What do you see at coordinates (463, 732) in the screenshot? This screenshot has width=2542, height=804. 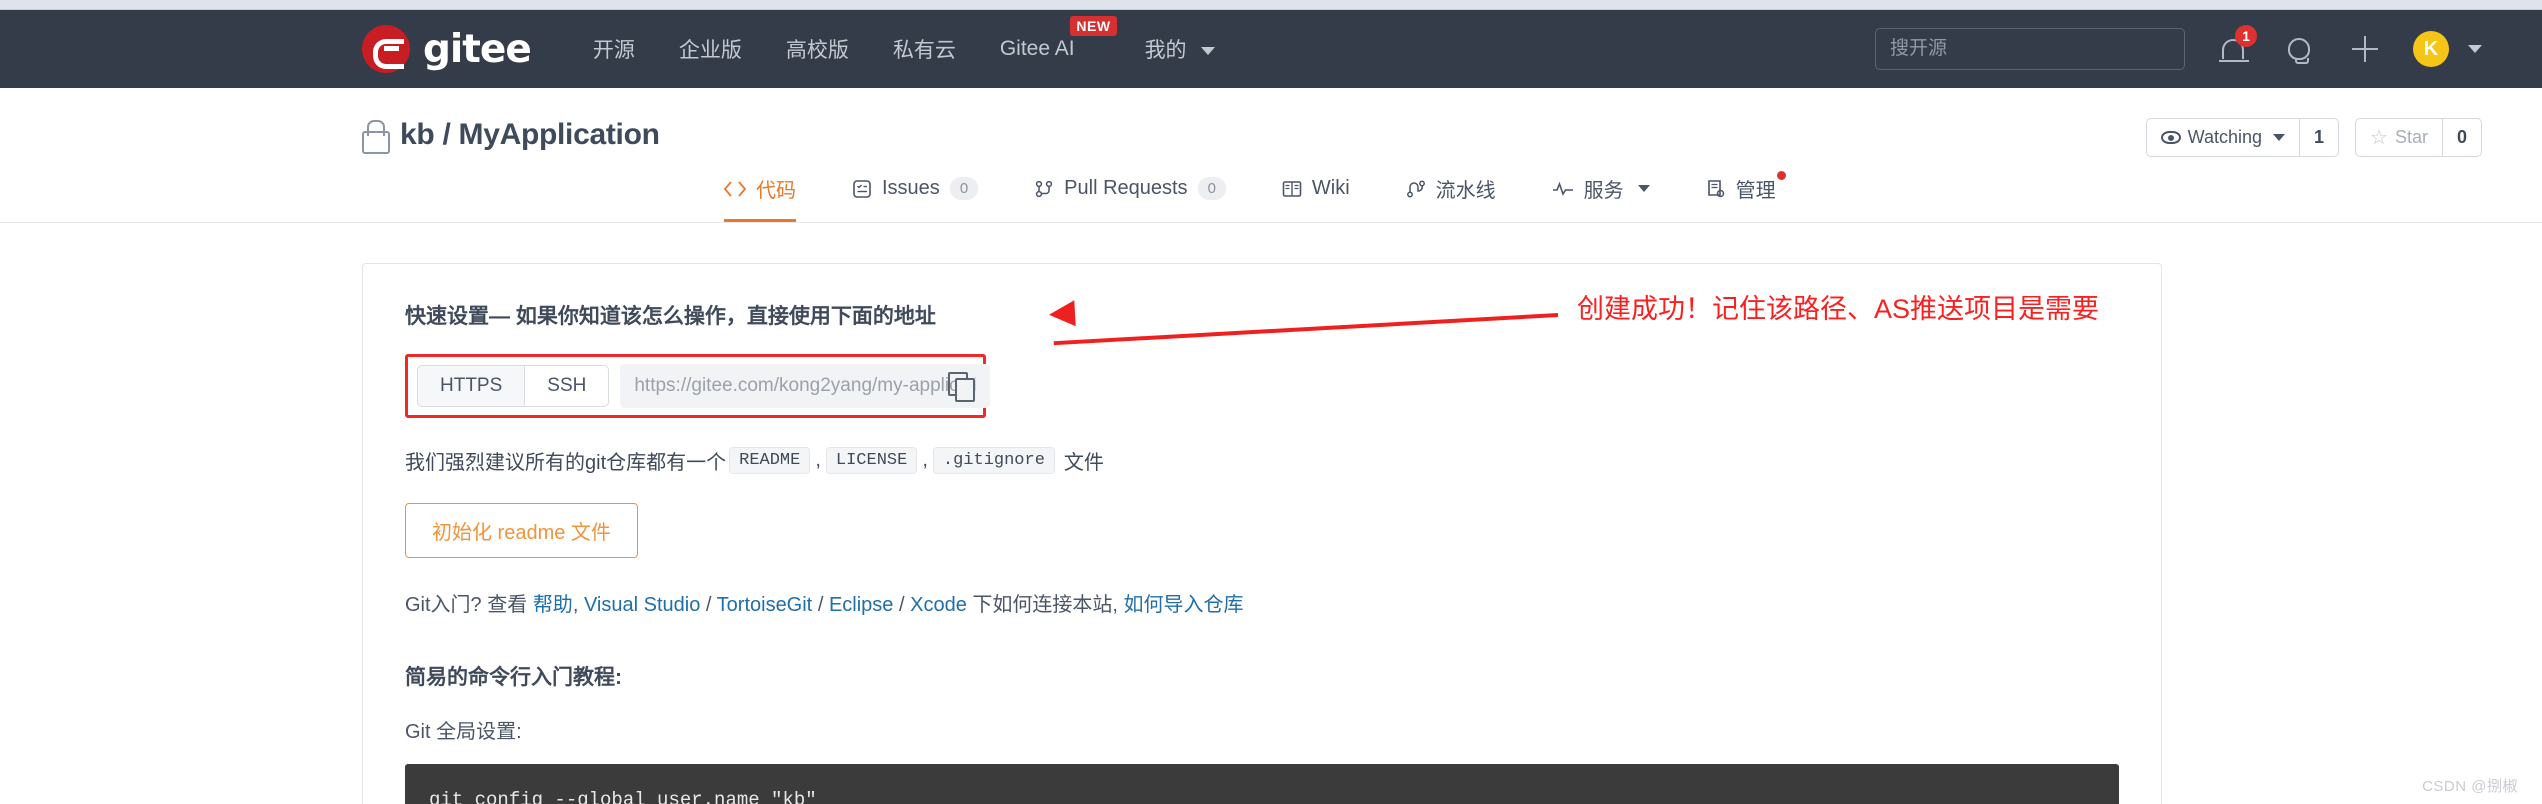 I see `global-config-label: Git 全局设置:` at bounding box center [463, 732].